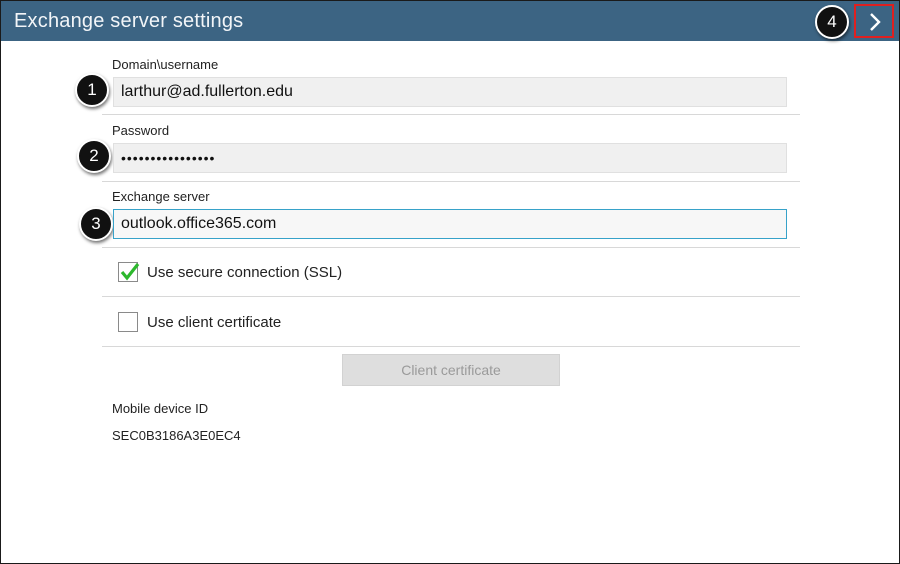  What do you see at coordinates (450, 92) in the screenshot?
I see `domain-username-input: larthur@ad.fullerton.edu` at bounding box center [450, 92].